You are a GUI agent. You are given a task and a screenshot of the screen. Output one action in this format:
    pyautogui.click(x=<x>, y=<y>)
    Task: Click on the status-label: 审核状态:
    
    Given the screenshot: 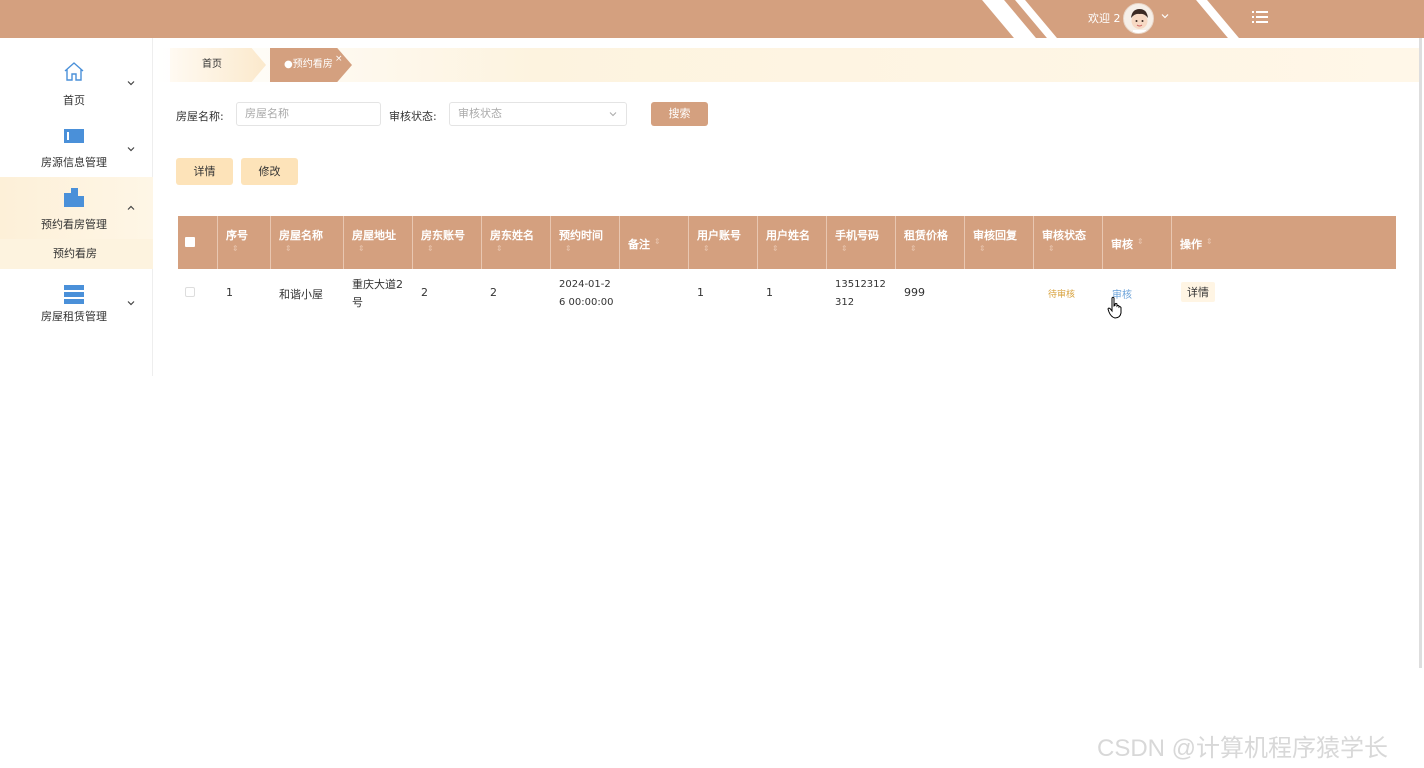 What is the action you would take?
    pyautogui.click(x=413, y=116)
    